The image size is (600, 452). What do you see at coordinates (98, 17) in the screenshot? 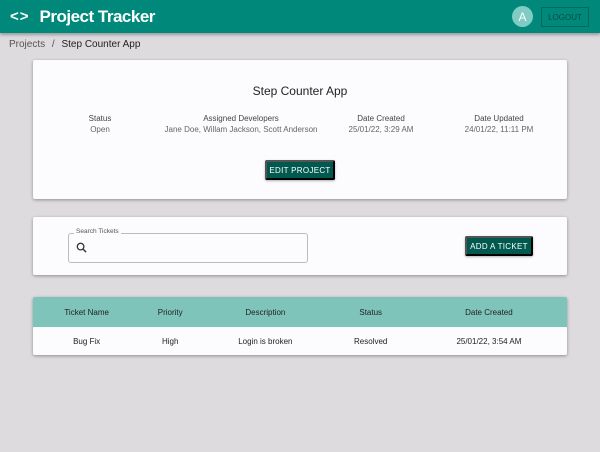
I see `app-title: Project Tracker` at bounding box center [98, 17].